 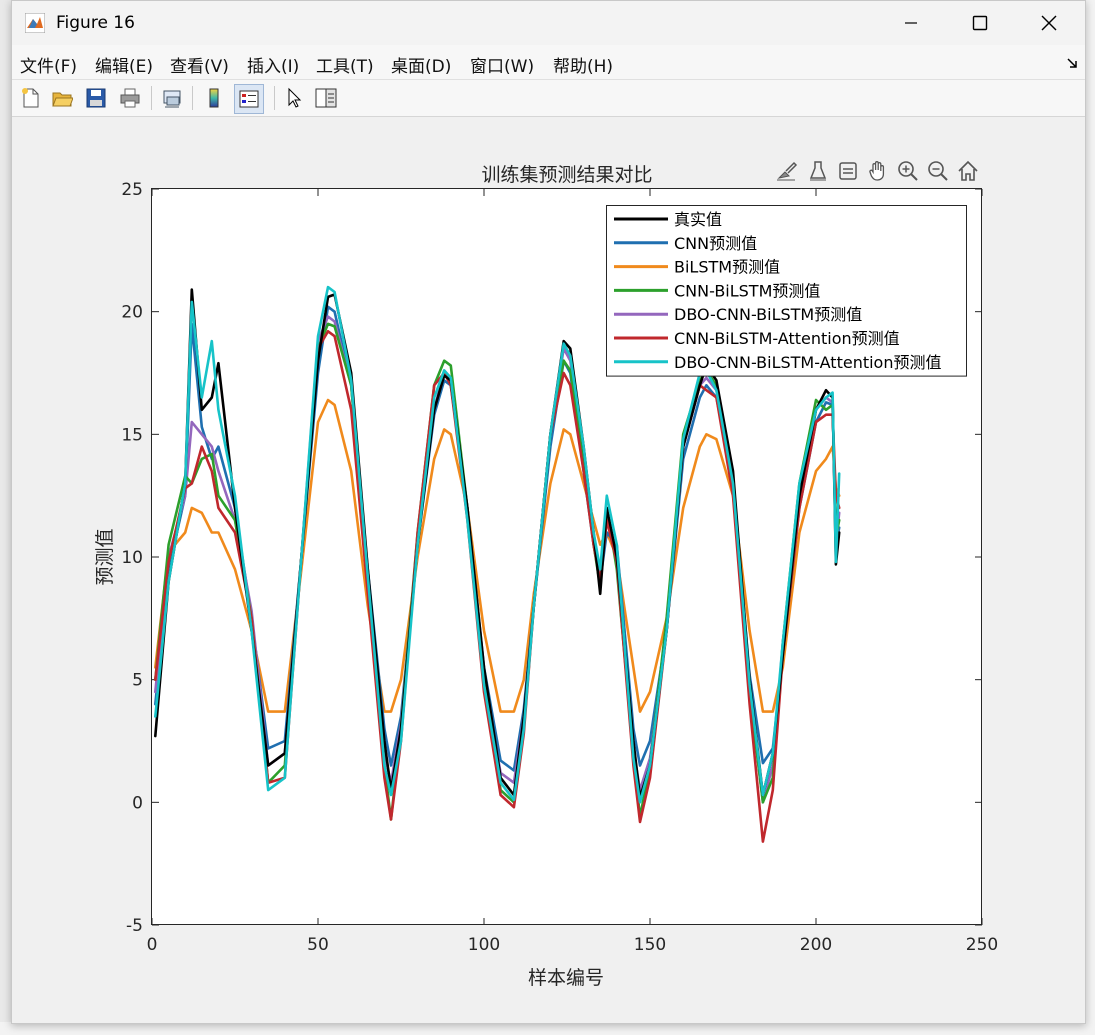 I want to click on window-title: Figure 16, so click(x=95, y=23).